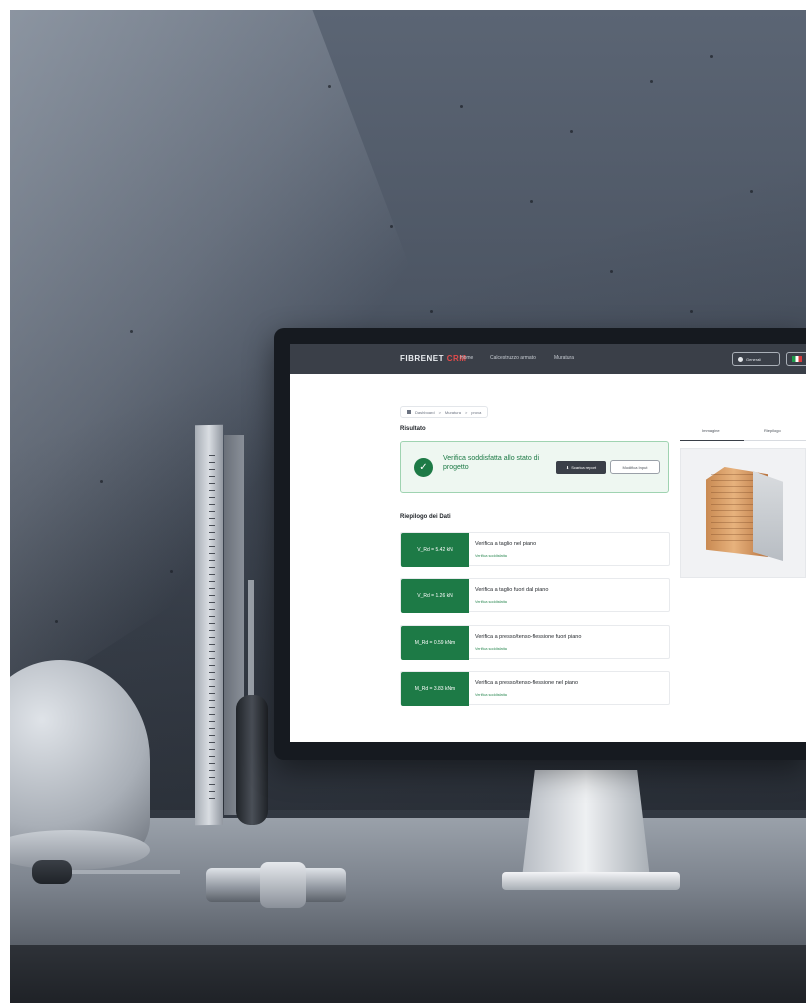 The height and width of the screenshot is (1003, 806). I want to click on summary-badge: M_Rd = 0.59 kNm, so click(435, 643).